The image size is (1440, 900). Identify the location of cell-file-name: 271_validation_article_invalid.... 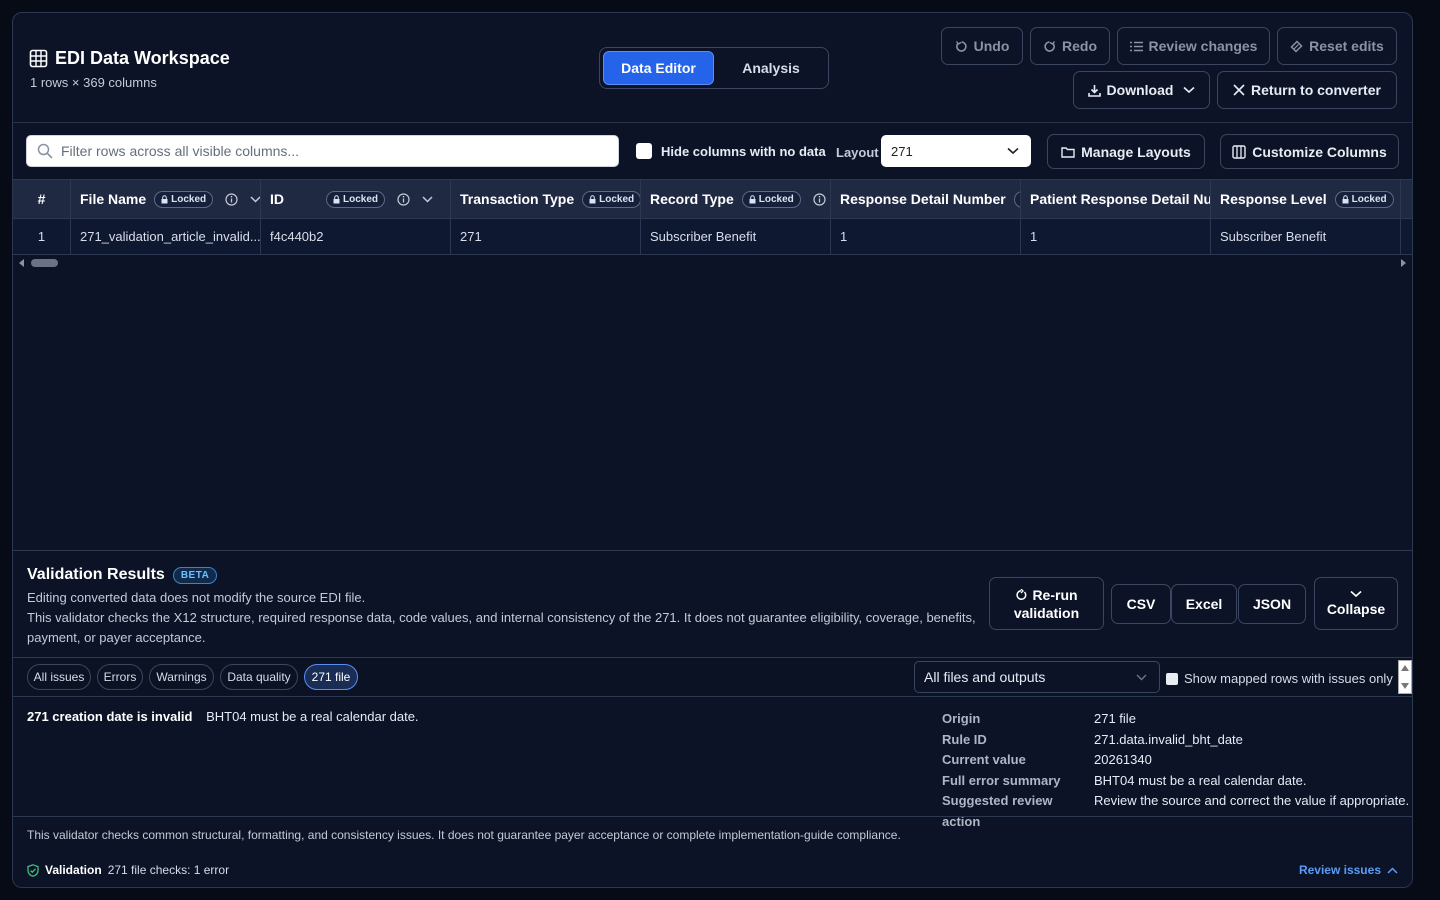
(166, 236).